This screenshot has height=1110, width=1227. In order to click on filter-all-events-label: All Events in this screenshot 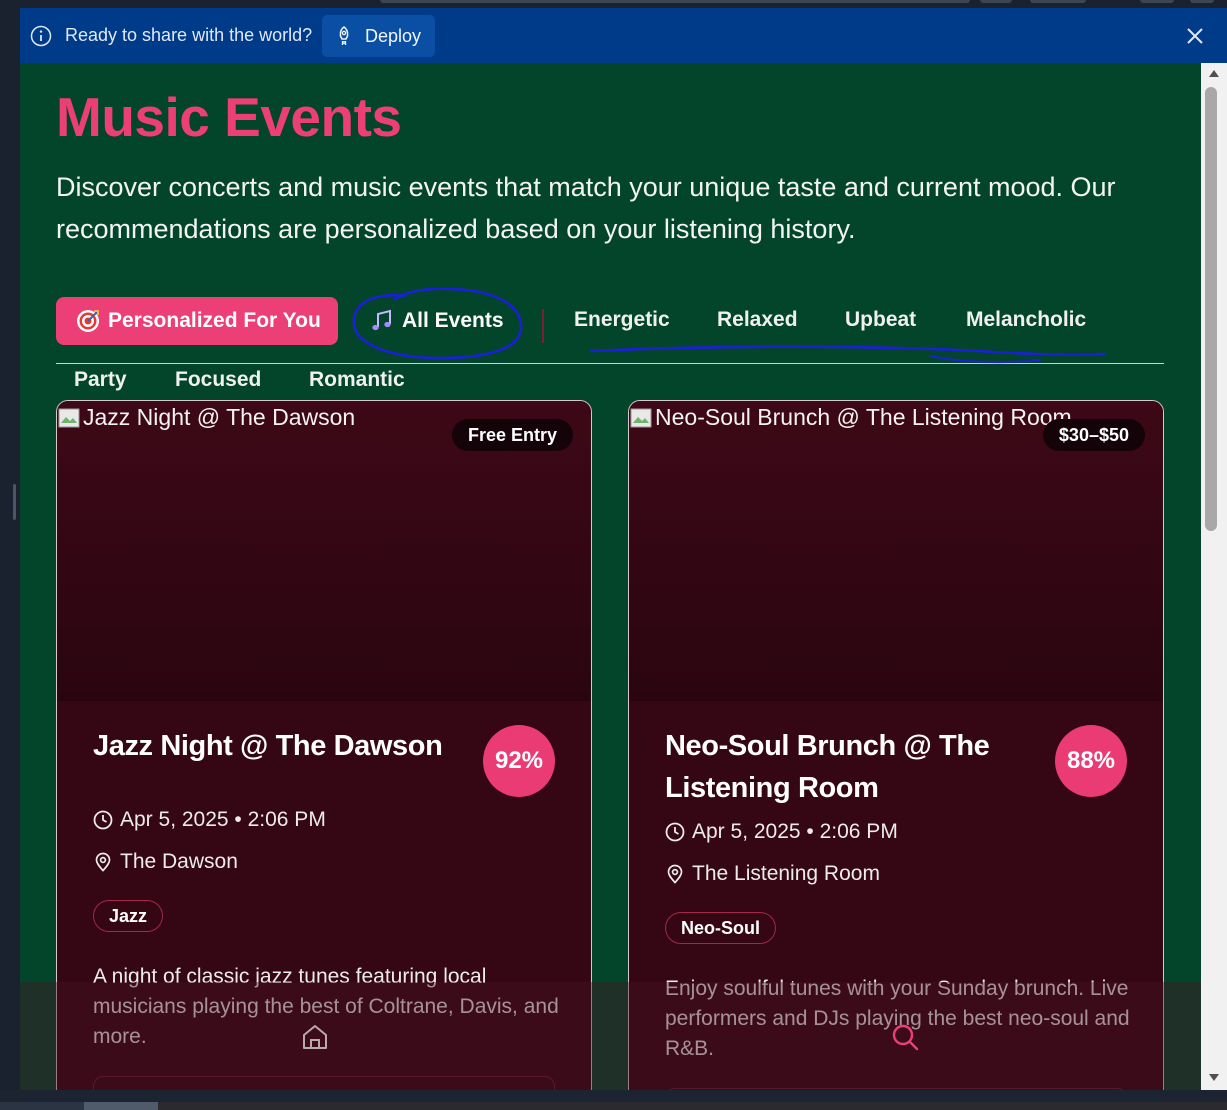, I will do `click(453, 320)`.